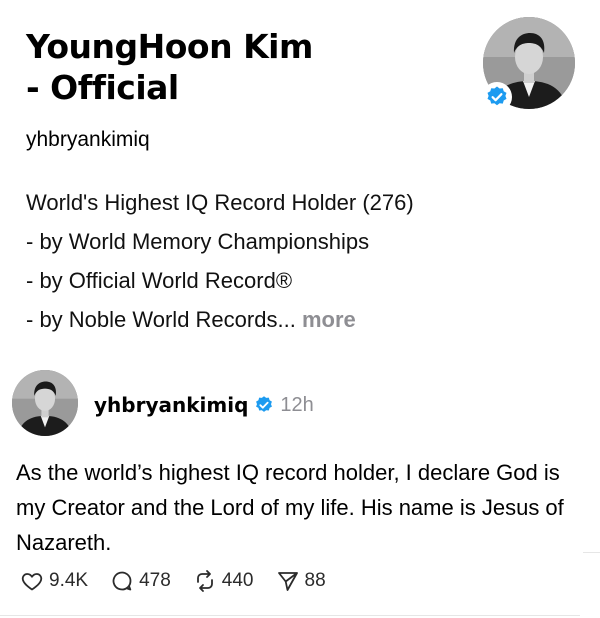 The image size is (600, 618). Describe the element at coordinates (184, 581) in the screenshot. I see `post-actions: 9.4K 478 440 88` at that location.